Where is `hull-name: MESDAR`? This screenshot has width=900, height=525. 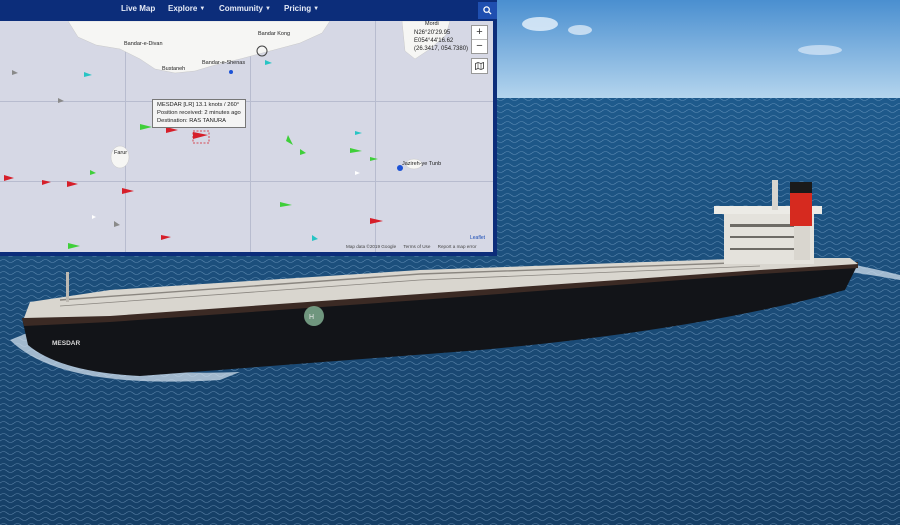 hull-name: MESDAR is located at coordinates (66, 343).